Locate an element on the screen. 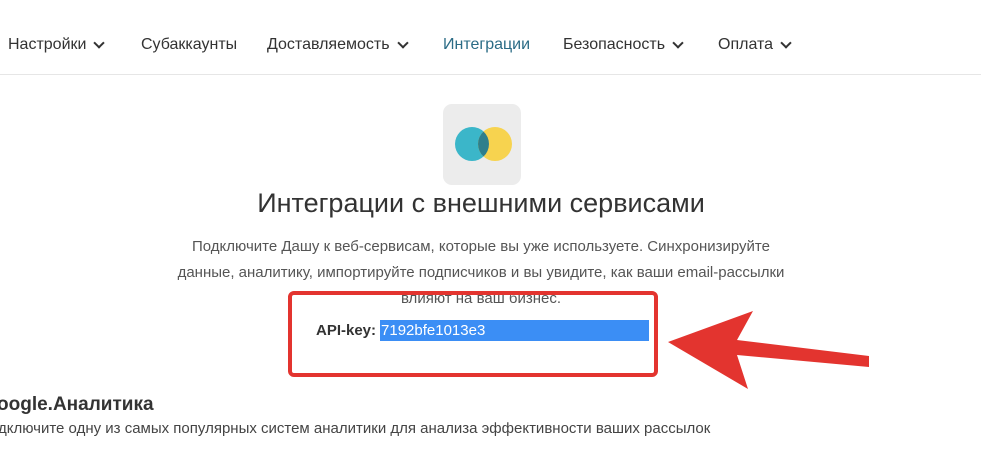 Image resolution: width=981 pixels, height=462 pixels. nav-item-label: Доставляемость is located at coordinates (328, 44).